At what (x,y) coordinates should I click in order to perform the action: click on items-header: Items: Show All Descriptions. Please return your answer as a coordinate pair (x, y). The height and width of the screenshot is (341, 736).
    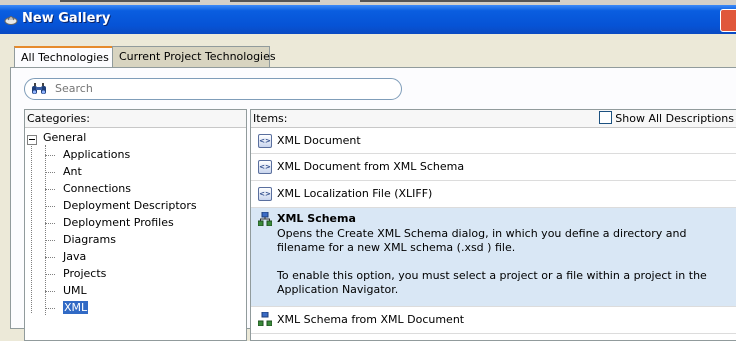
    Looking at the image, I should click on (493, 119).